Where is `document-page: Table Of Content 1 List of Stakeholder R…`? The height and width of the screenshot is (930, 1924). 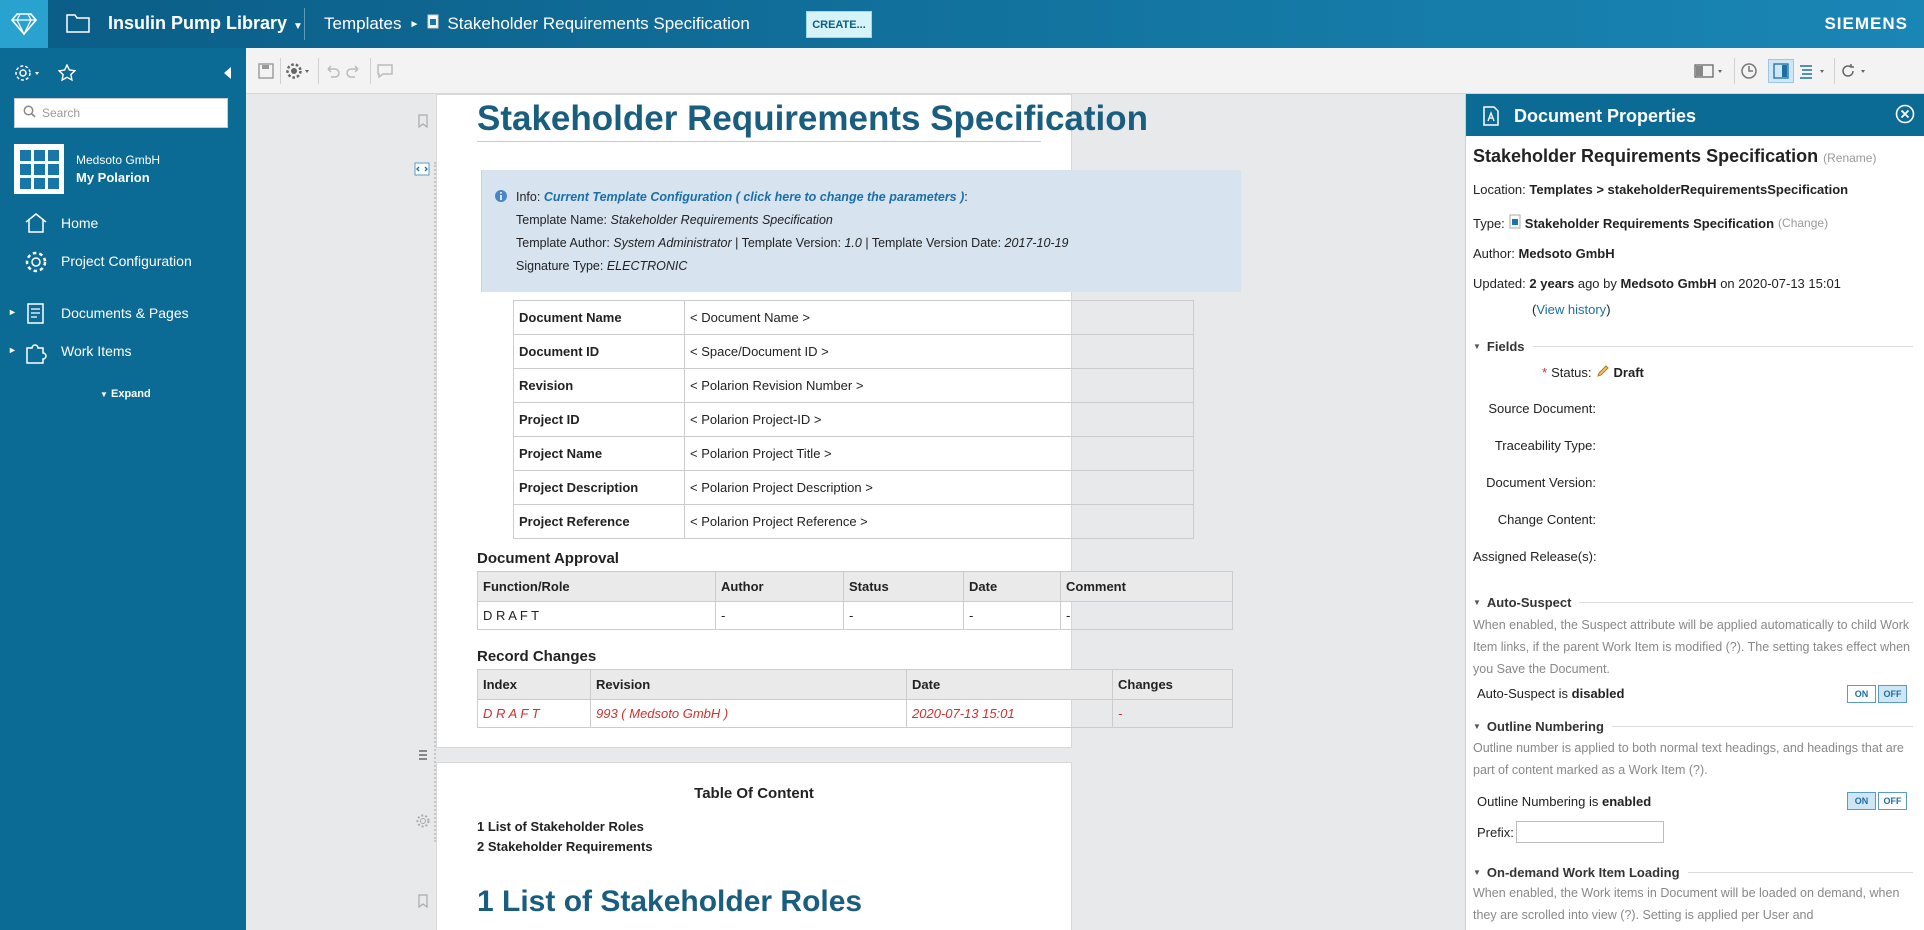
document-page: Table Of Content 1 List of Stakeholder R… is located at coordinates (754, 846).